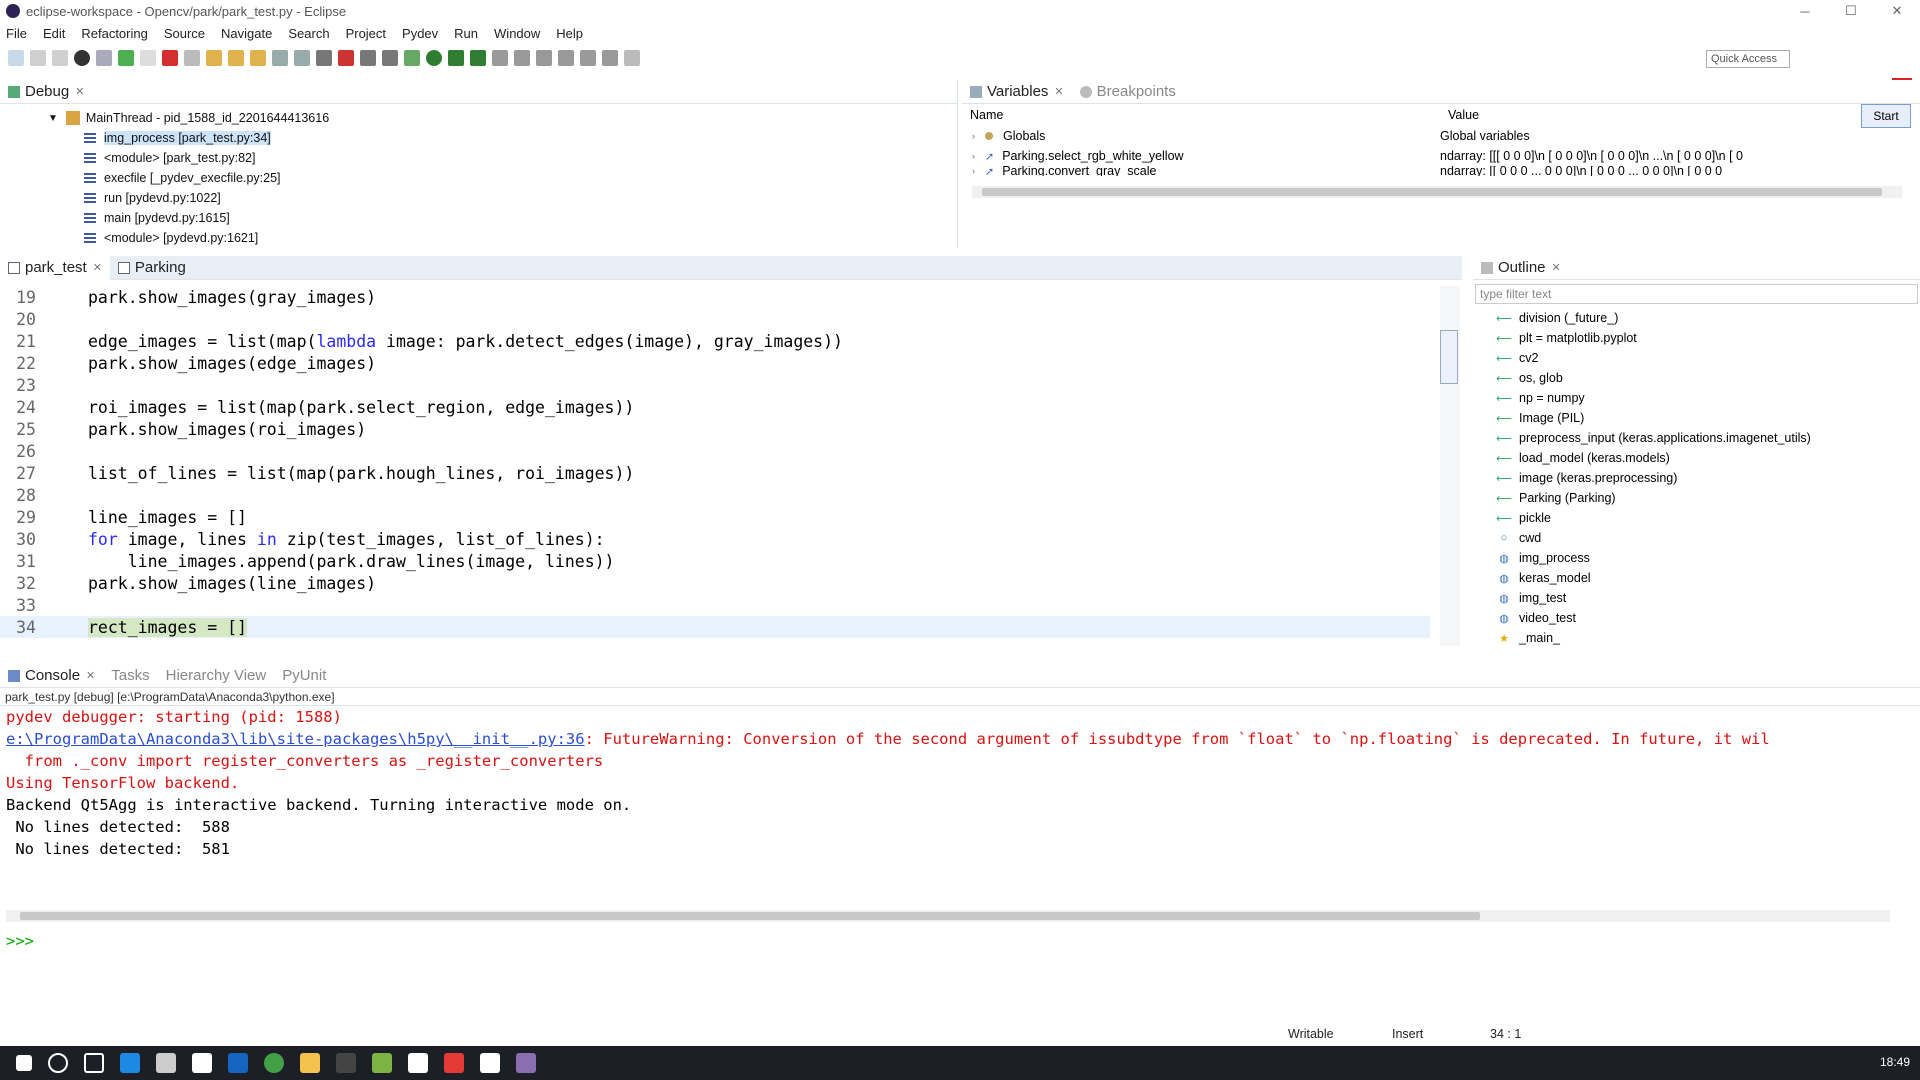 The width and height of the screenshot is (1920, 1080). I want to click on search-toolbar-icon, so click(544, 58).